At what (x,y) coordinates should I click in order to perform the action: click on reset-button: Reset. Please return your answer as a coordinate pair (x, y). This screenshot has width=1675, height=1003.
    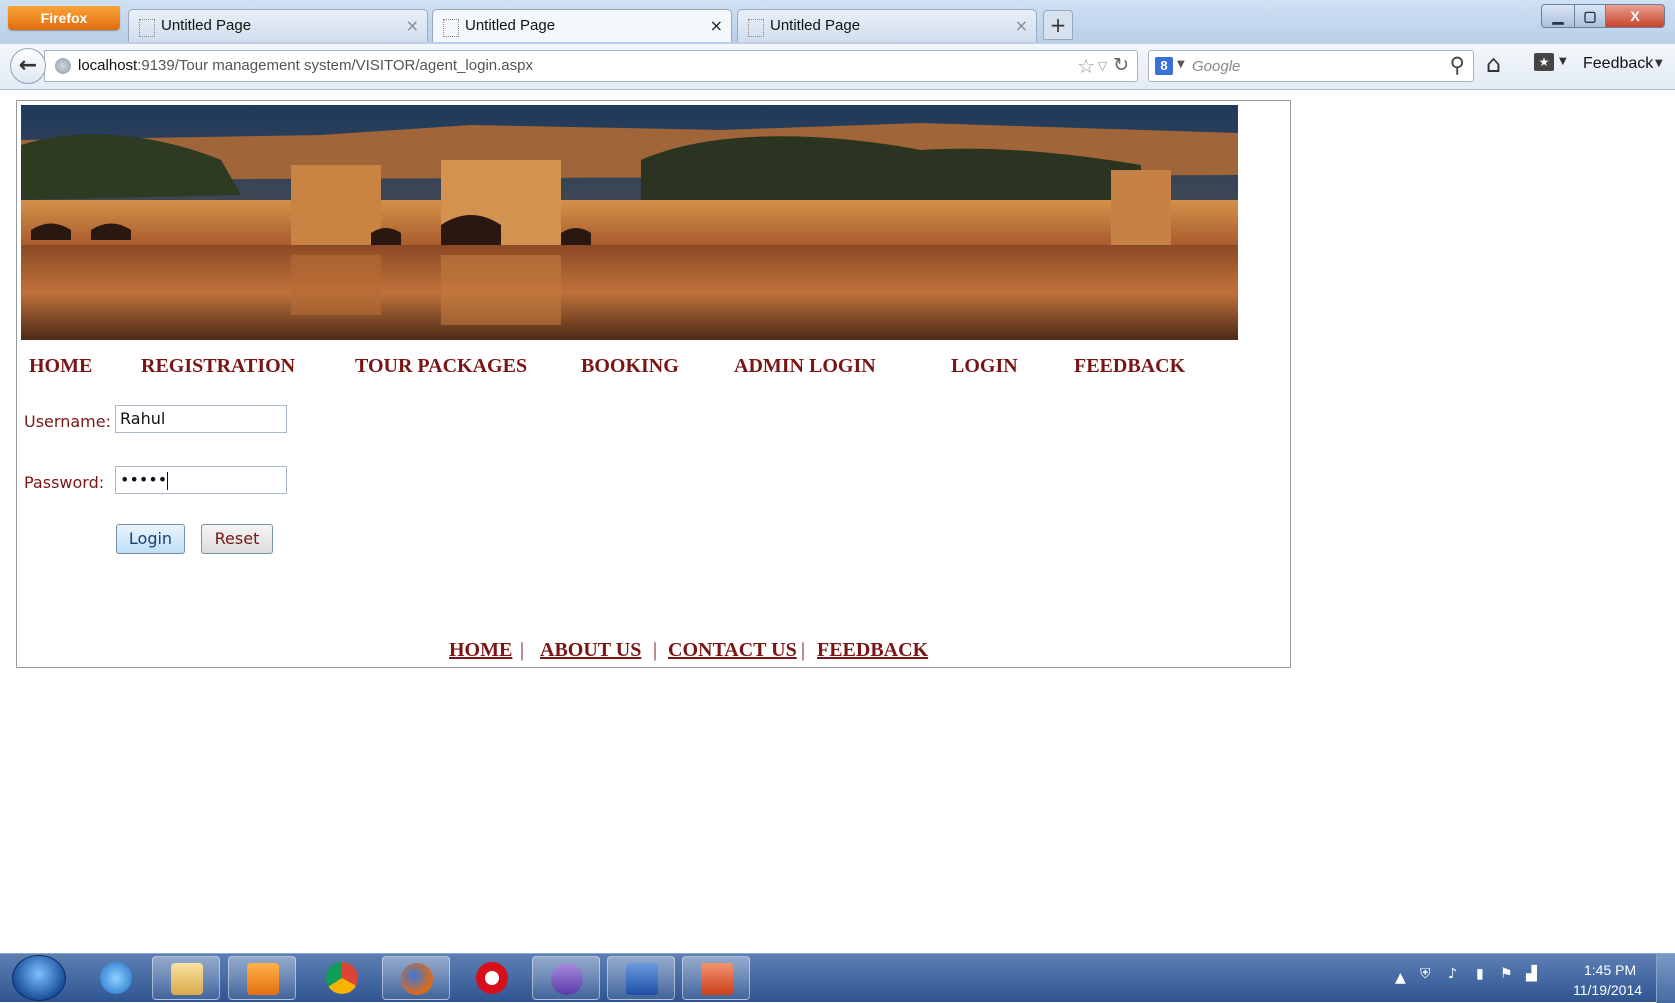
    Looking at the image, I should click on (237, 539).